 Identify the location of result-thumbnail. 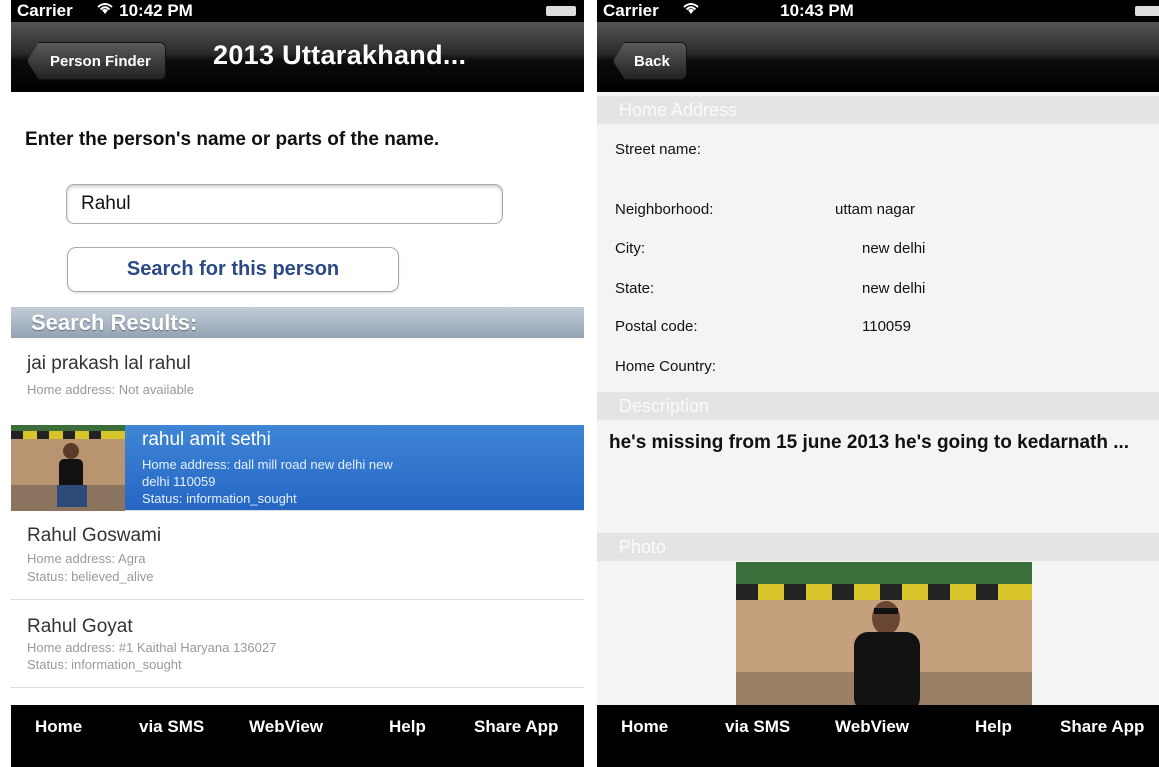
(68, 468).